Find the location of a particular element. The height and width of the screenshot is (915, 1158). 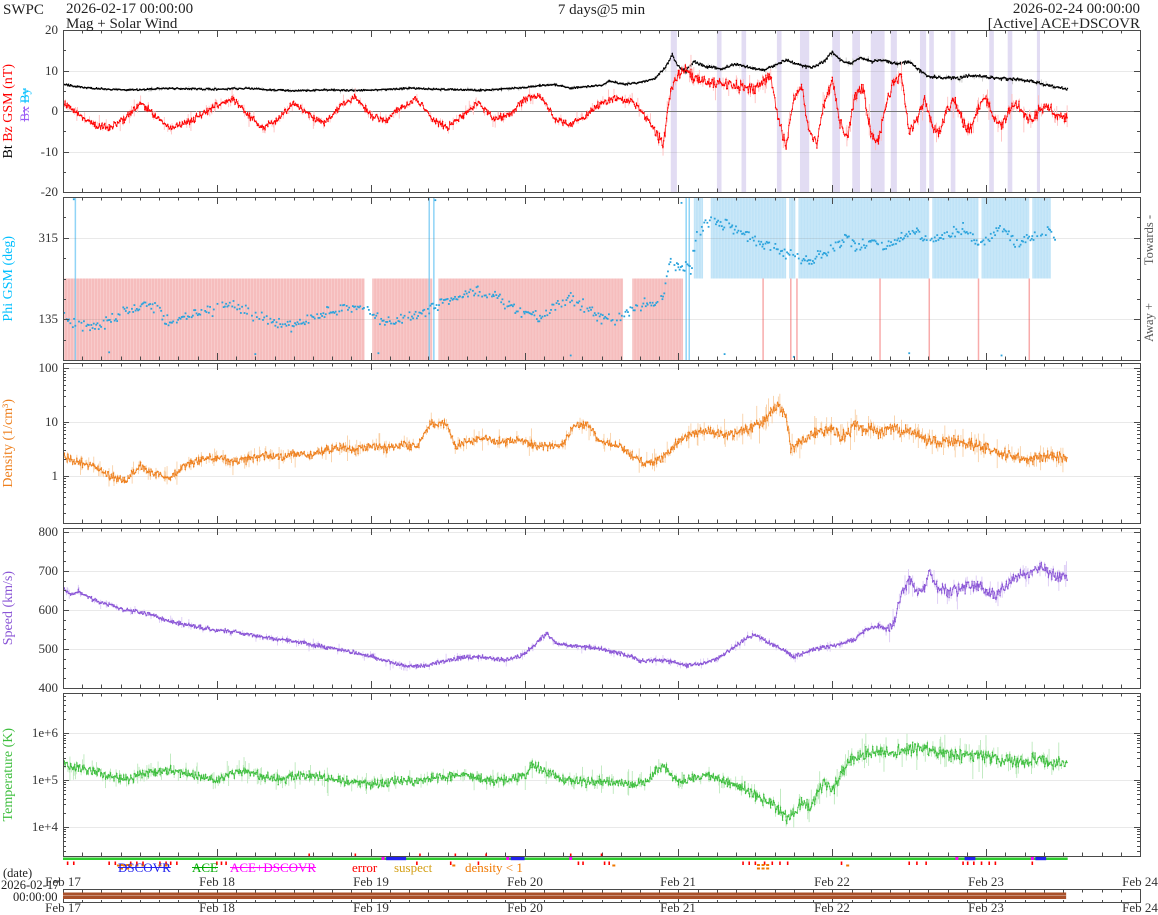

overview-x-tick-label: Feb 17 is located at coordinates (63, 907).